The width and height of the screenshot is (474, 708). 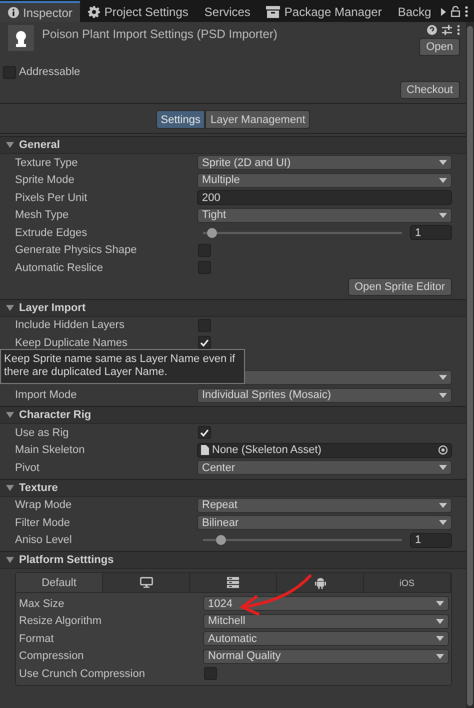 I want to click on dropdown: Sprite (2D and UI), so click(x=324, y=162).